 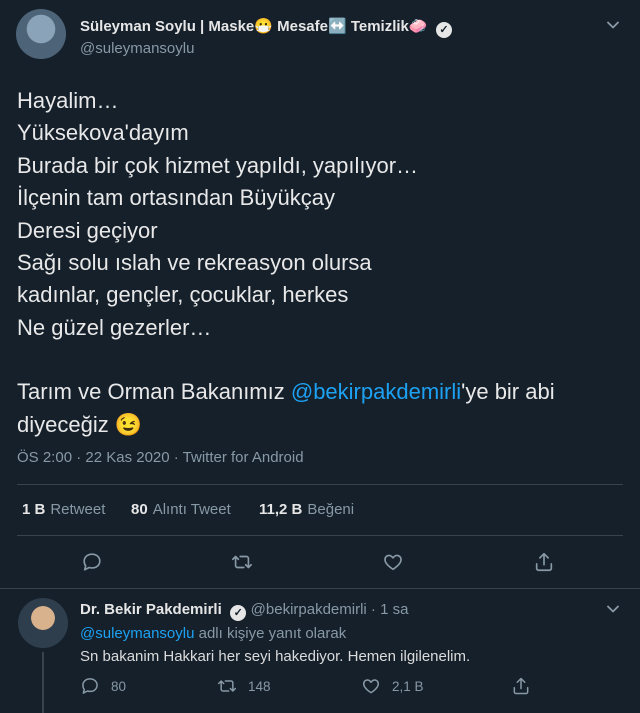 I want to click on like-count: 11,2 B, so click(x=281, y=509).